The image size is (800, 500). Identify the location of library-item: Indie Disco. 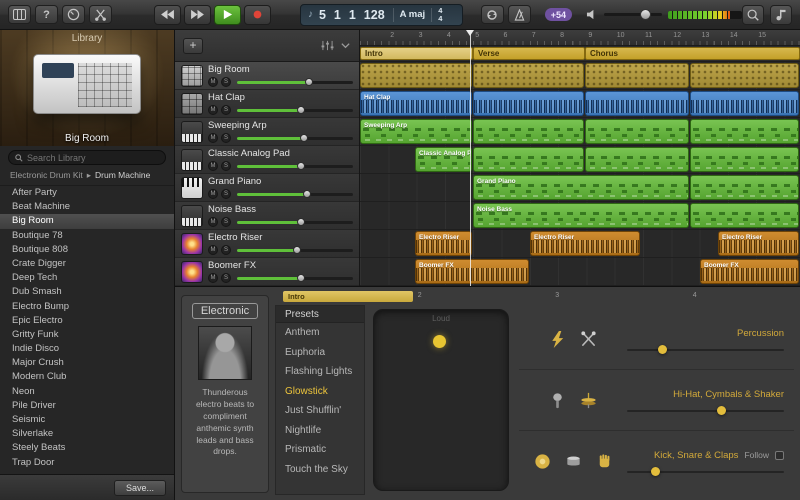
(87, 349).